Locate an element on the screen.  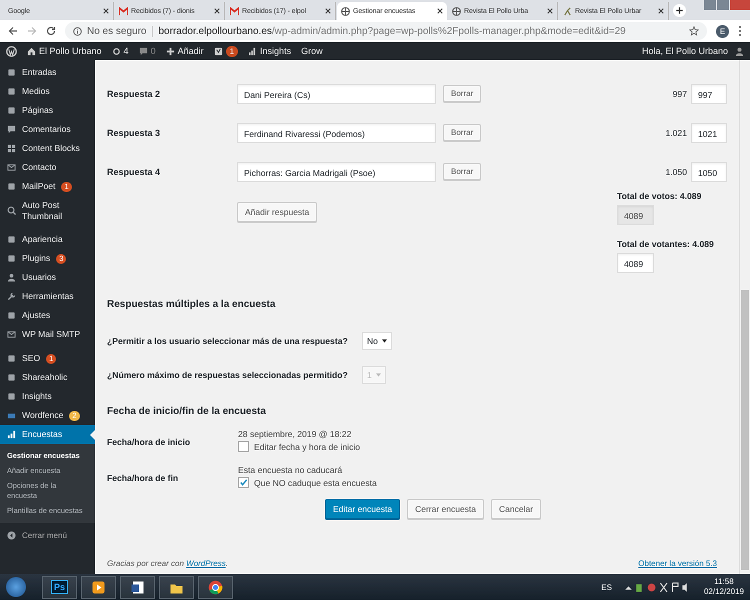
grow-link: Grow is located at coordinates (312, 51).